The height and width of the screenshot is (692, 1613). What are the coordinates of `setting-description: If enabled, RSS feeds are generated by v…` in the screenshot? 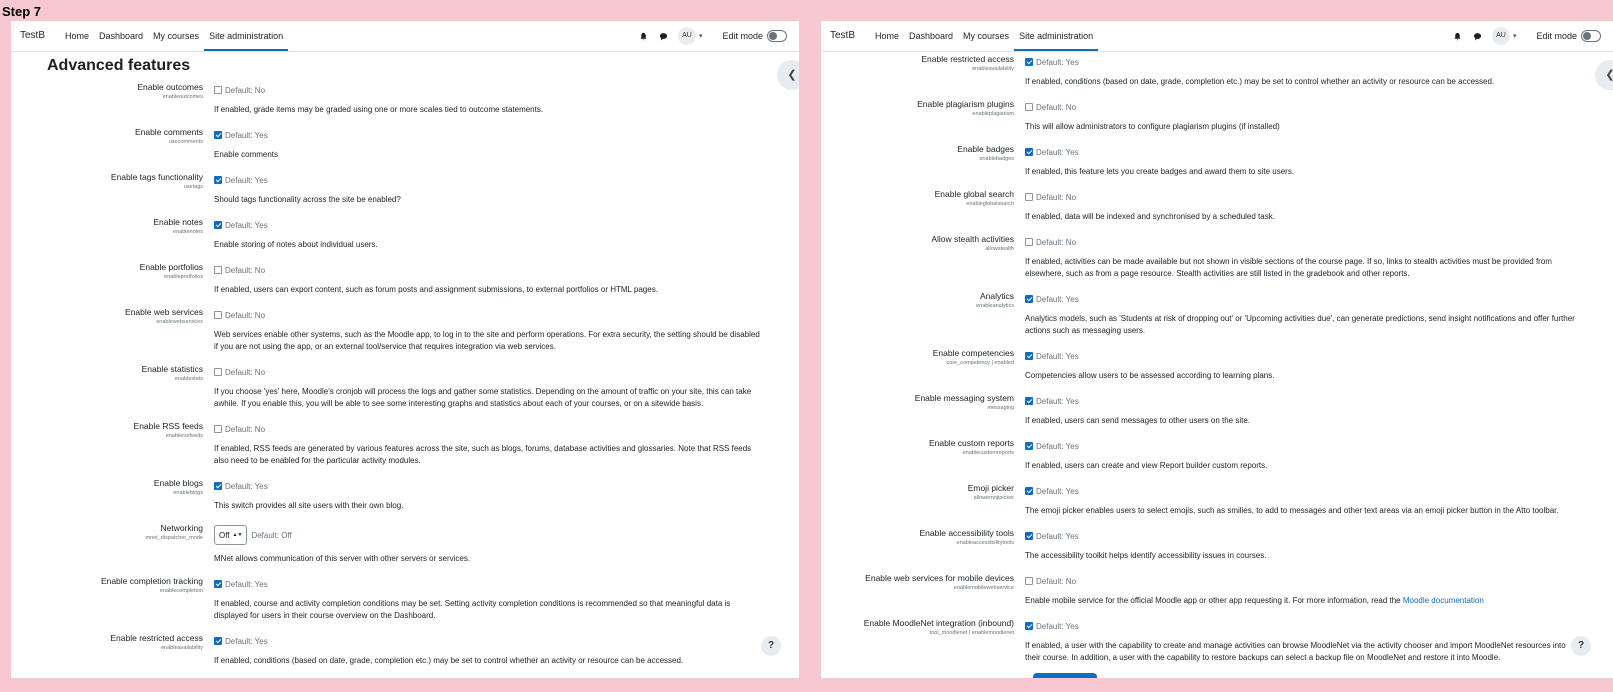 It's located at (483, 454).